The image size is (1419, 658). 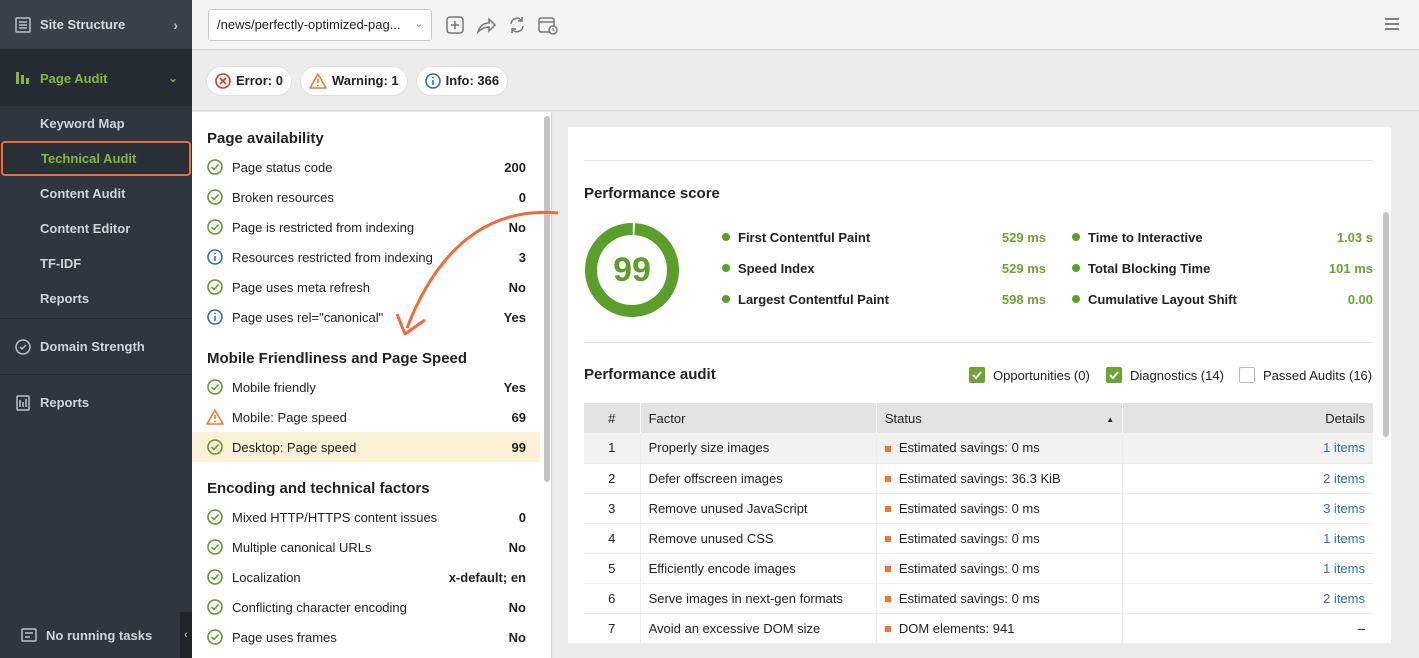 What do you see at coordinates (1386, 324) in the screenshot?
I see `details-scrollbar` at bounding box center [1386, 324].